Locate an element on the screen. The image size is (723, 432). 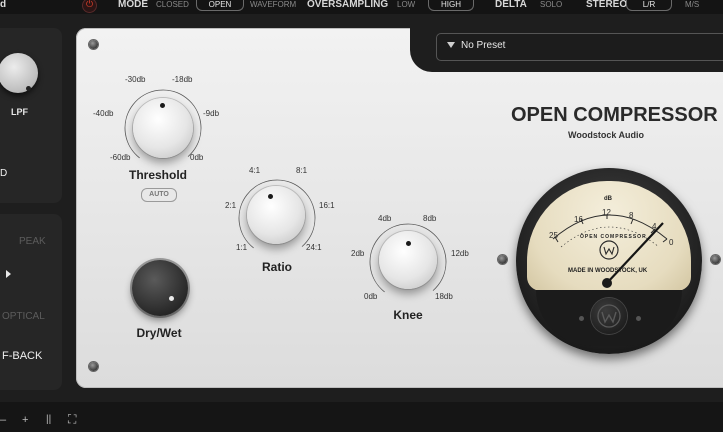
delta-solo: SOLO is located at coordinates (551, 4).